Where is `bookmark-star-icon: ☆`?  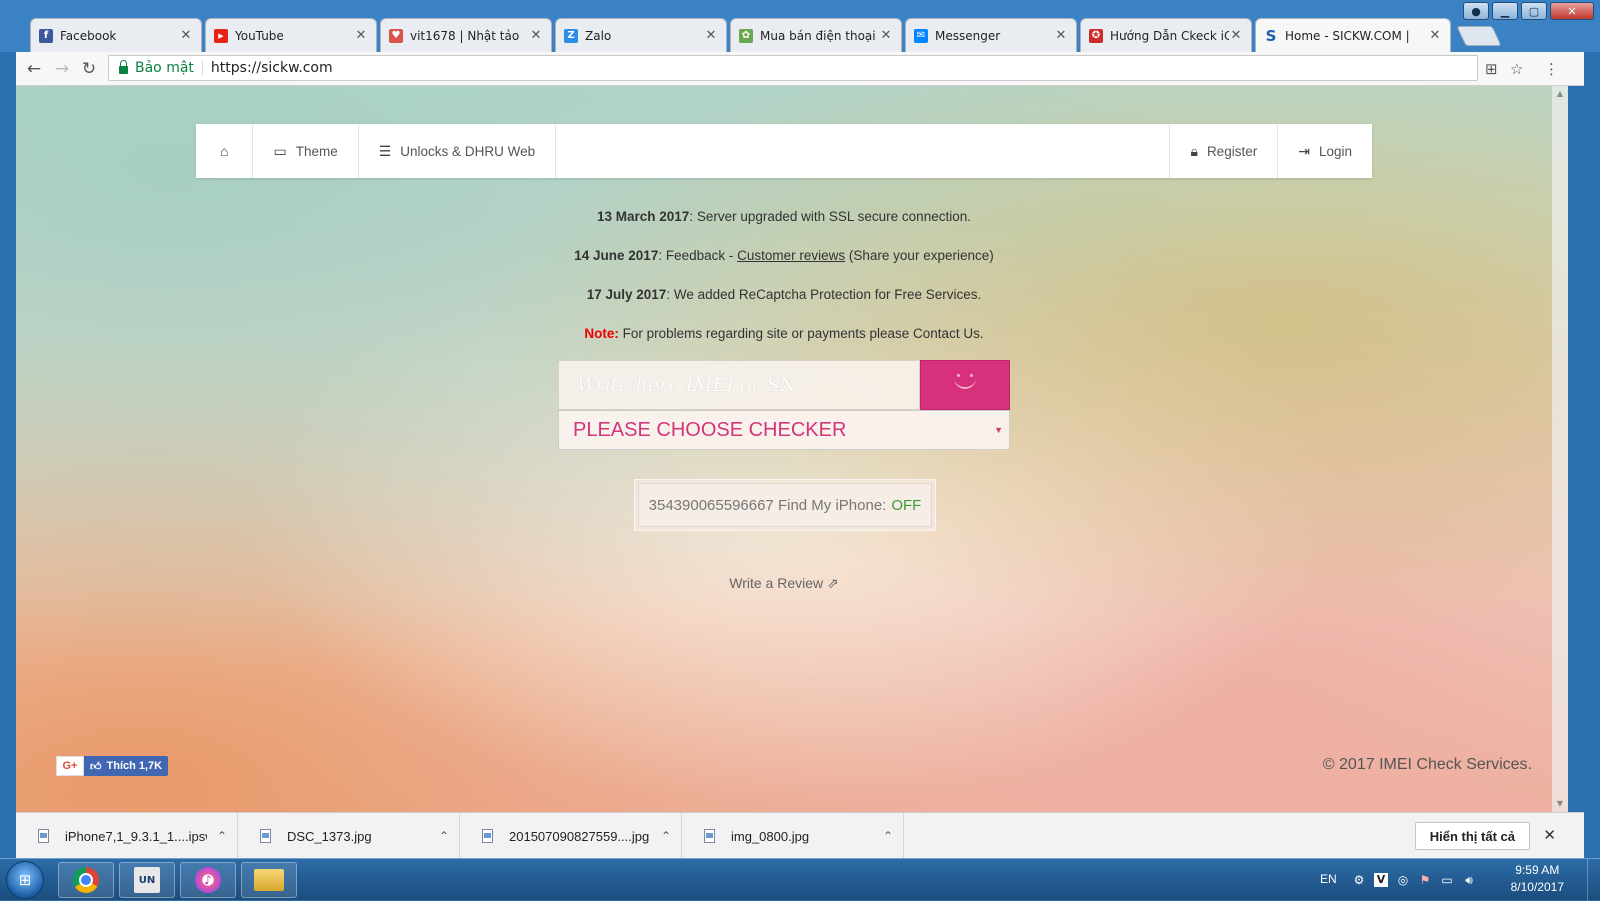
bookmark-star-icon: ☆ is located at coordinates (1516, 69).